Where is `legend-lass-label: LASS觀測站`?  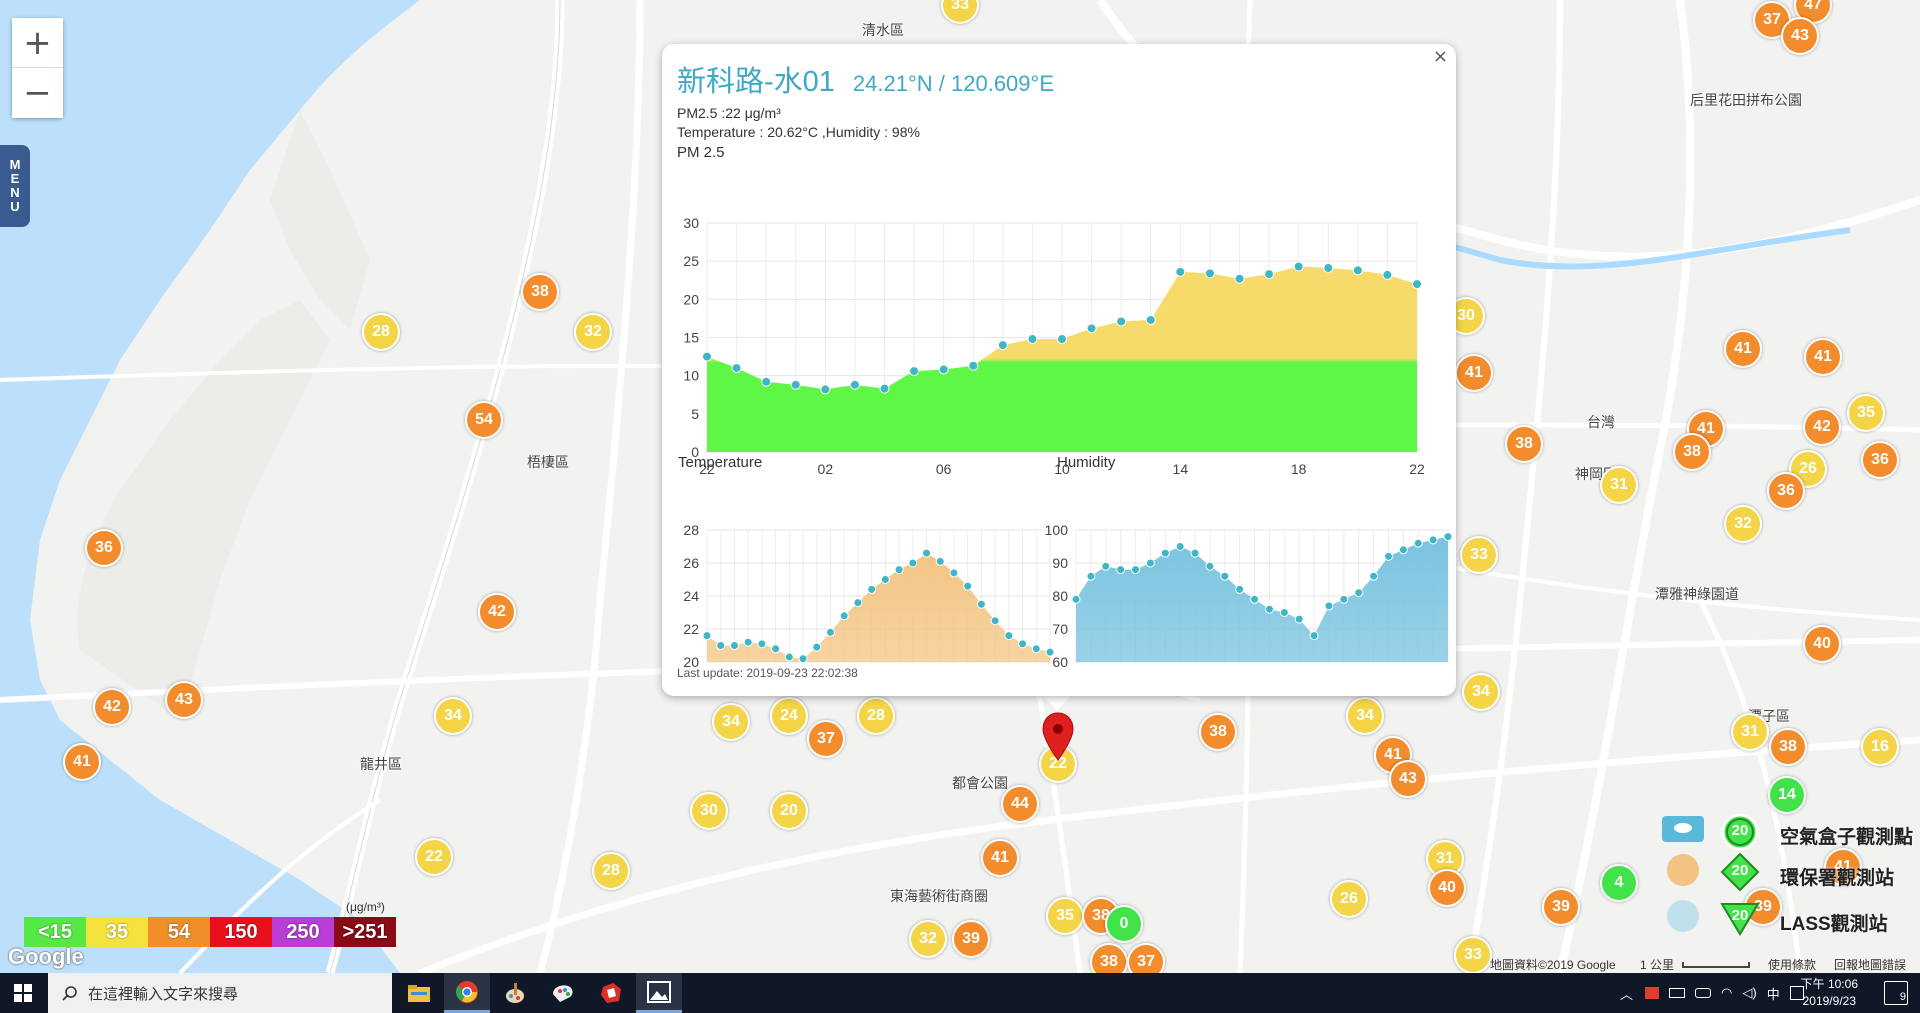 legend-lass-label: LASS觀測站 is located at coordinates (1834, 924).